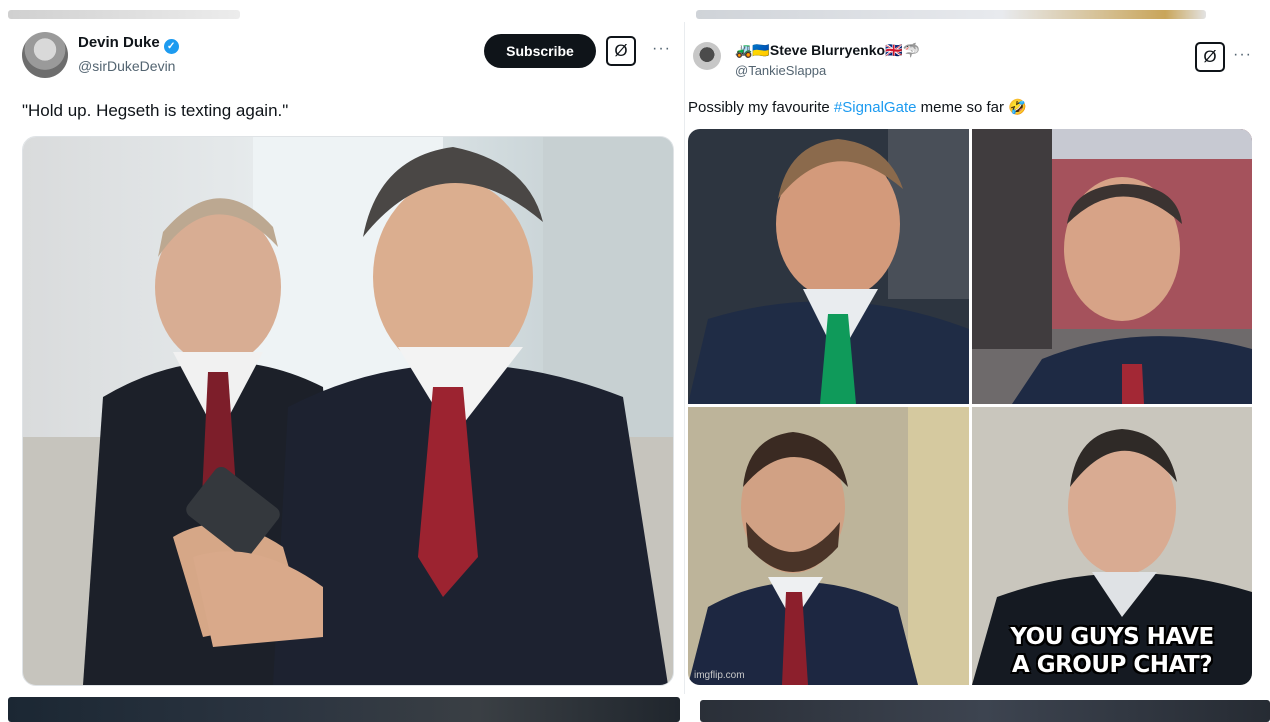  I want to click on meme-panel-3: imgflip.com, so click(828, 546).